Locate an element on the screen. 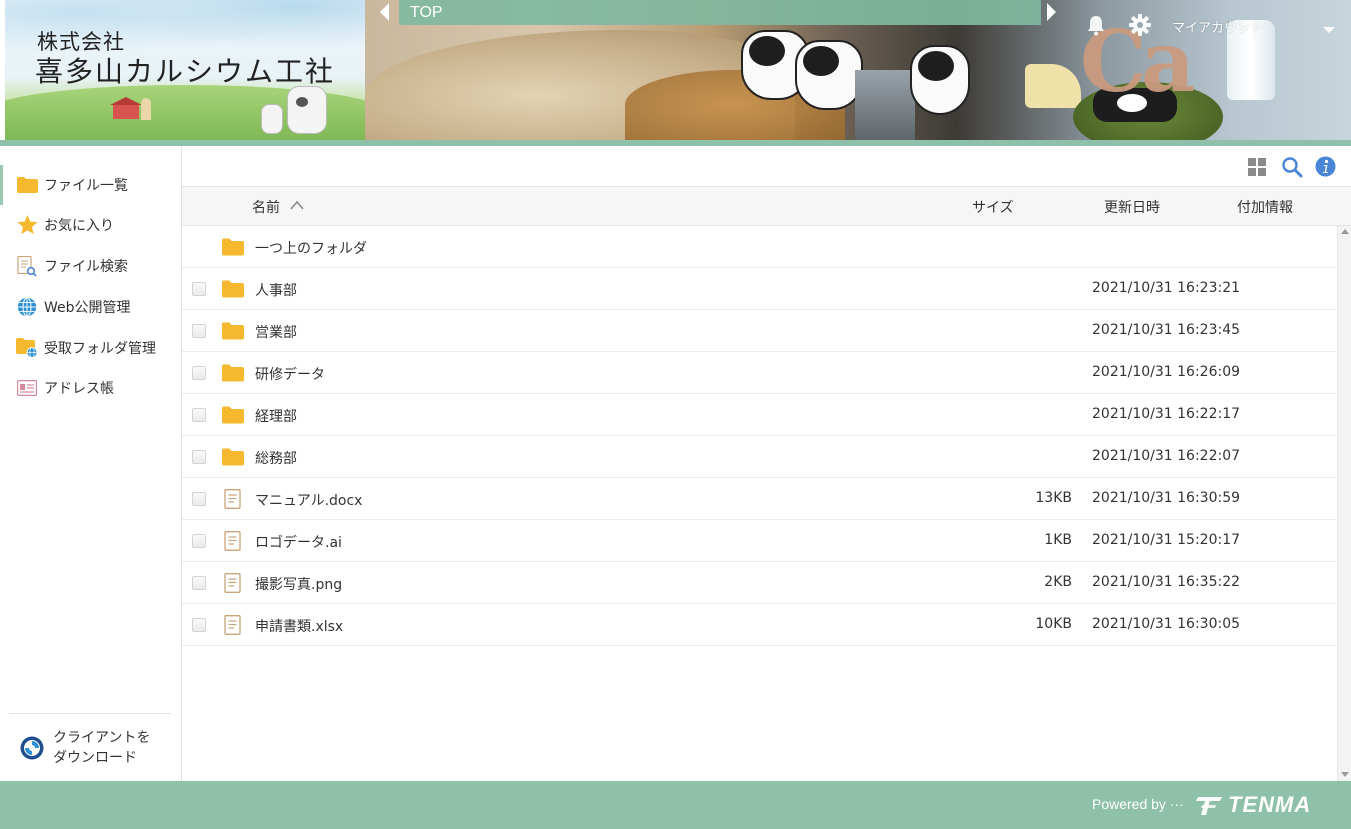  sidebar-item-address-book: アドレス帳 is located at coordinates (90, 388).